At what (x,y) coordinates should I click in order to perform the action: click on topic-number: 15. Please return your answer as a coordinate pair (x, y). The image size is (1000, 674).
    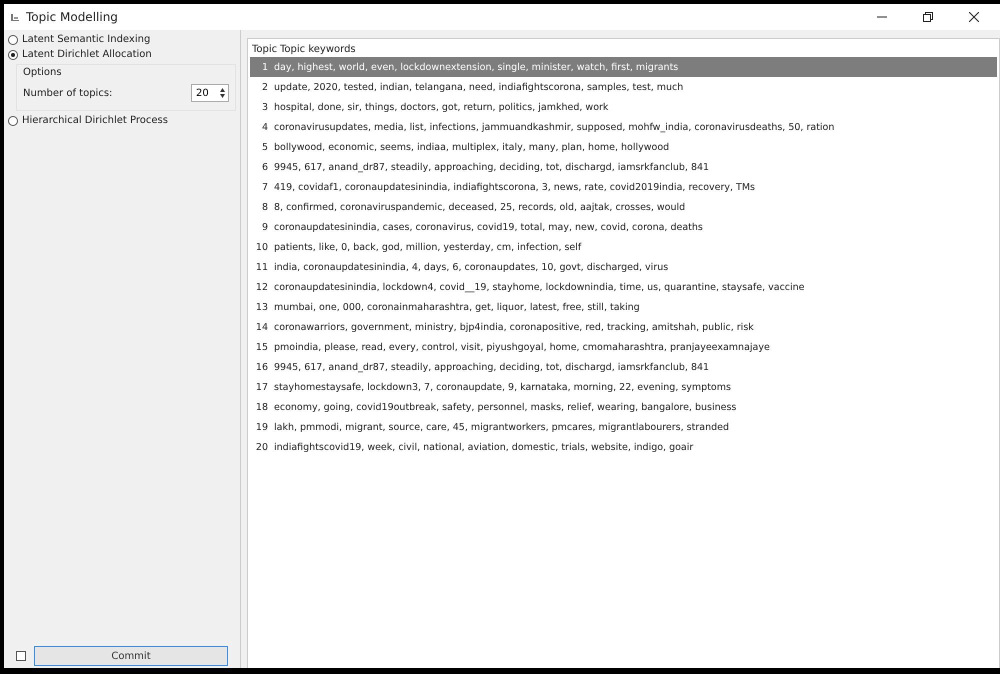
    Looking at the image, I should click on (261, 347).